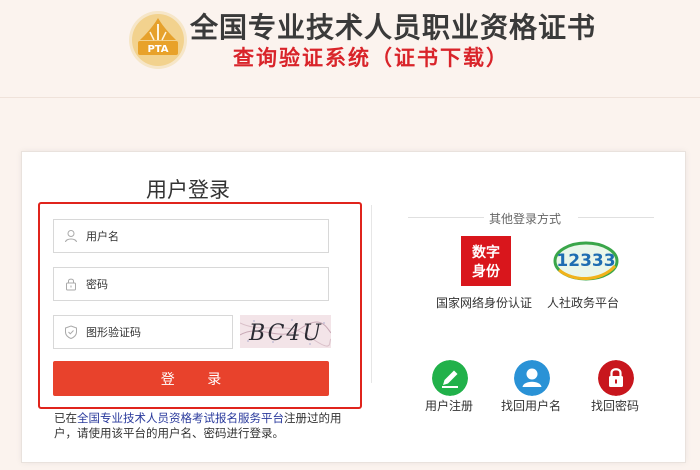 The height and width of the screenshot is (470, 700). What do you see at coordinates (71, 332) in the screenshot?
I see `shield-check-icon` at bounding box center [71, 332].